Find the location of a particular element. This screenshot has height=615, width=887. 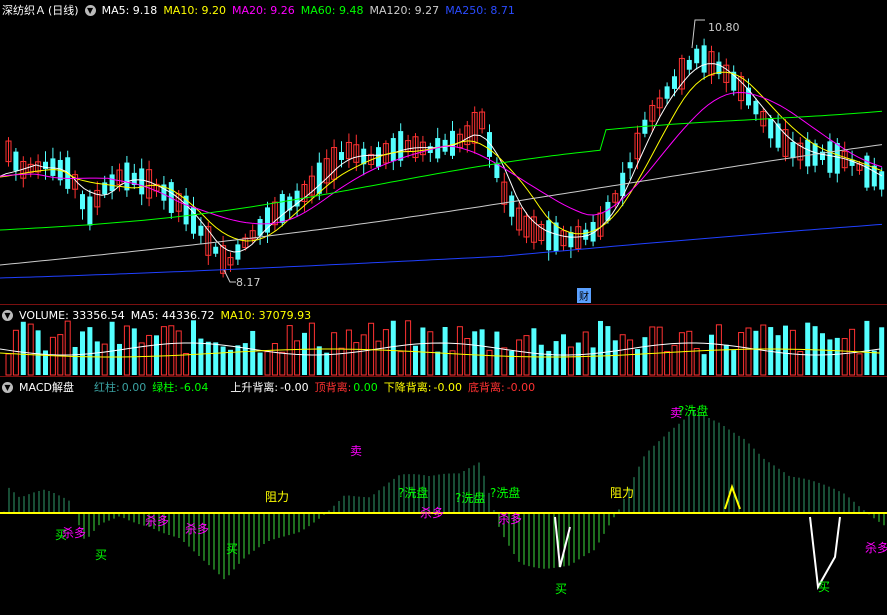

high-price-label: 10.80 is located at coordinates (724, 27).